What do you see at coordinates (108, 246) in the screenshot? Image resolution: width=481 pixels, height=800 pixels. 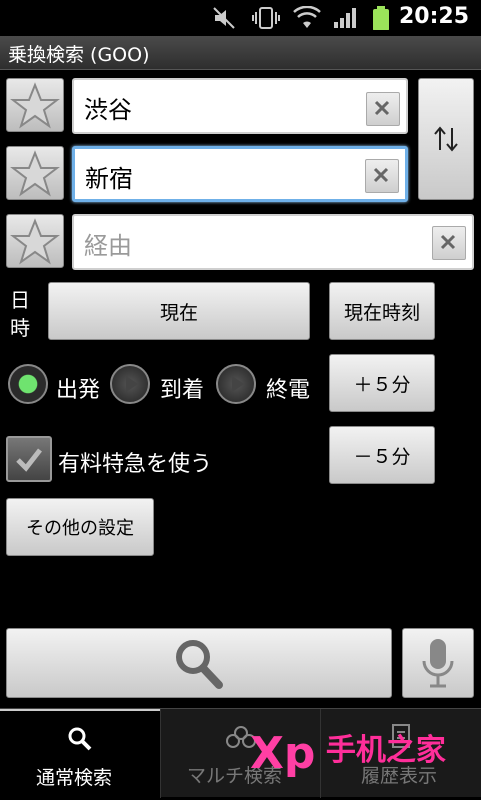 I see `via-placeholder: 経由` at bounding box center [108, 246].